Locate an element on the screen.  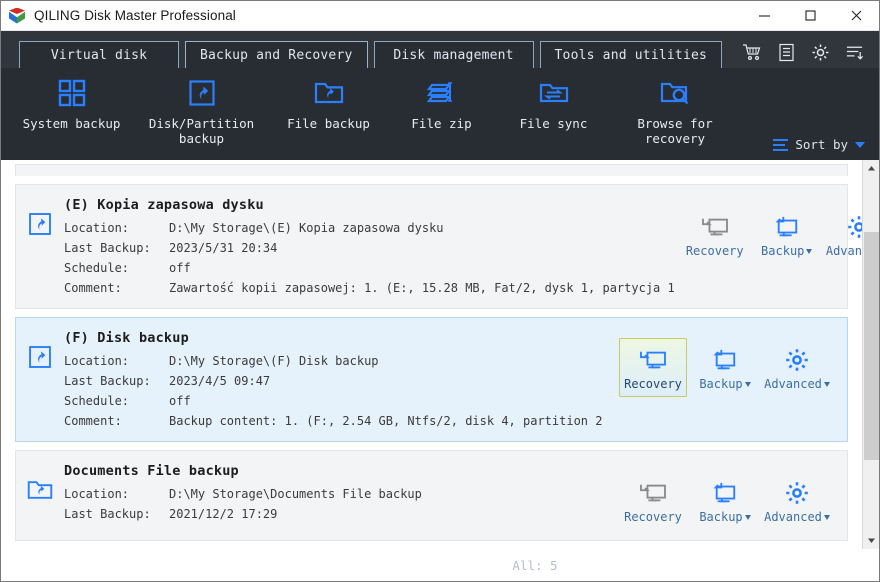
toolbar-item-label: Disk/Partition backup is located at coordinates (201, 131).